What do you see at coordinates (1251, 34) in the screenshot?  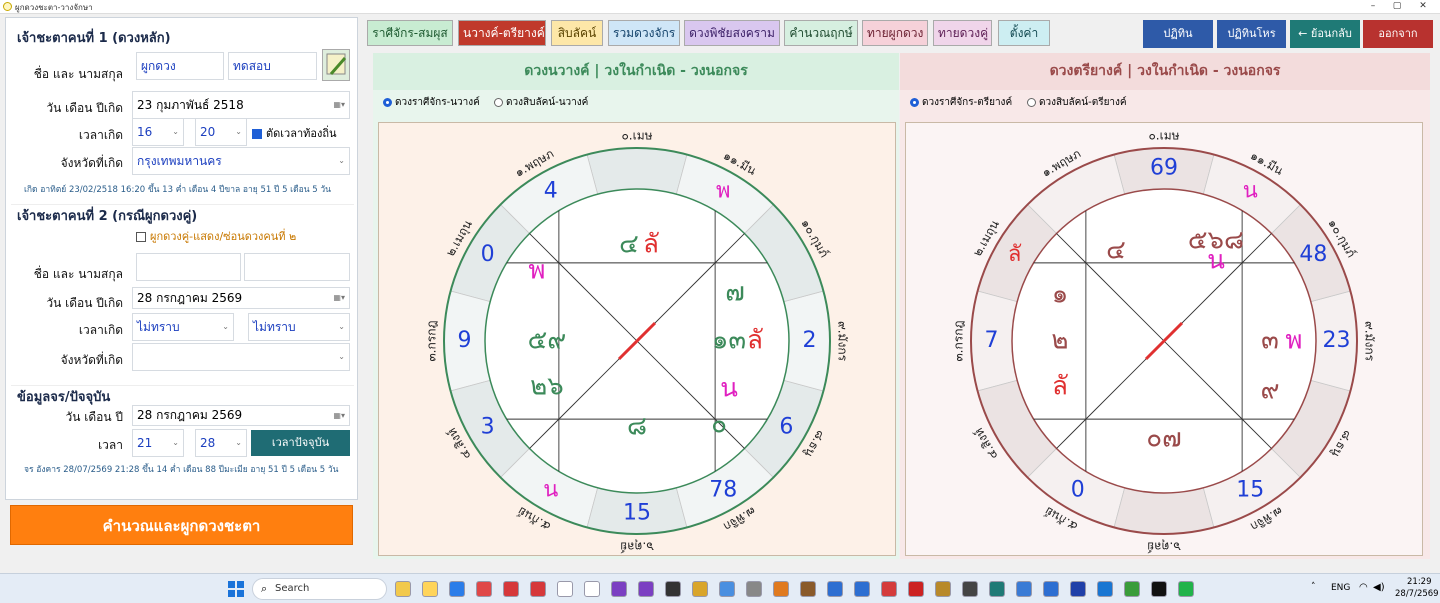 I see `toolbar-button-1: ปฏิทินโหร` at bounding box center [1251, 34].